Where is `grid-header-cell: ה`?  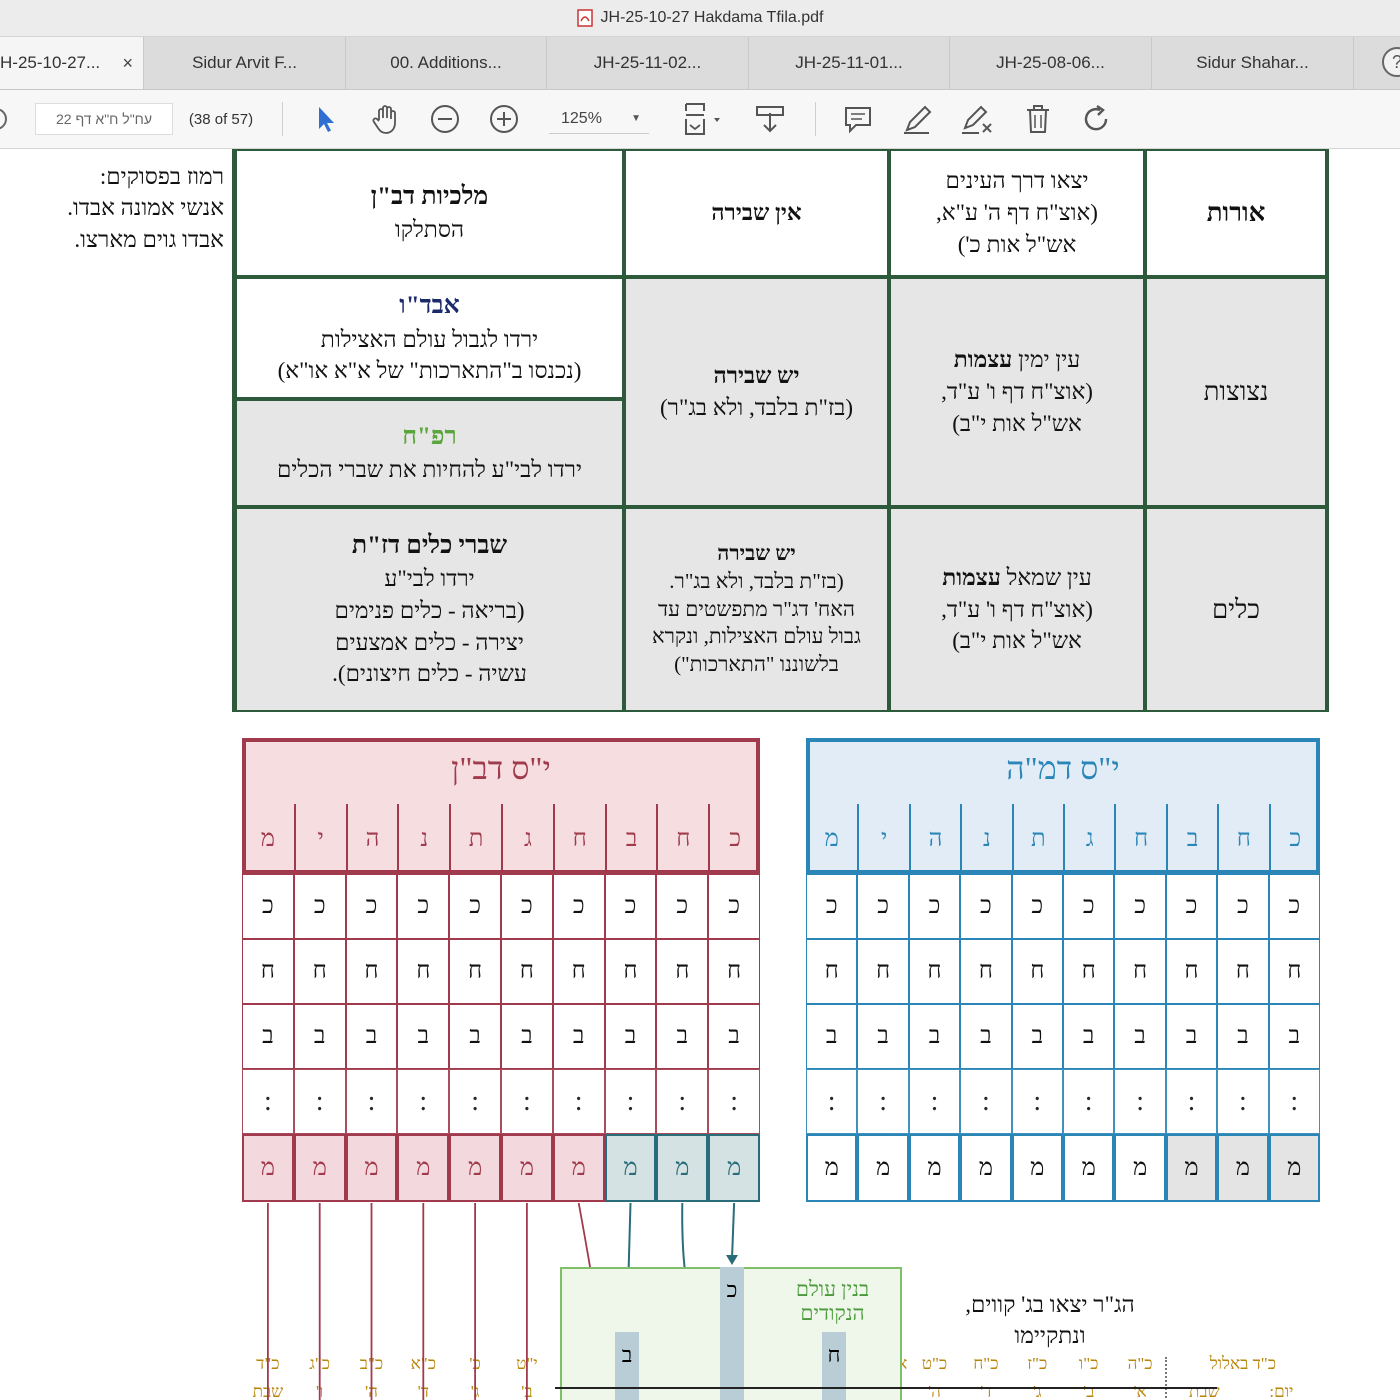
grid-header-cell: ה is located at coordinates (371, 839).